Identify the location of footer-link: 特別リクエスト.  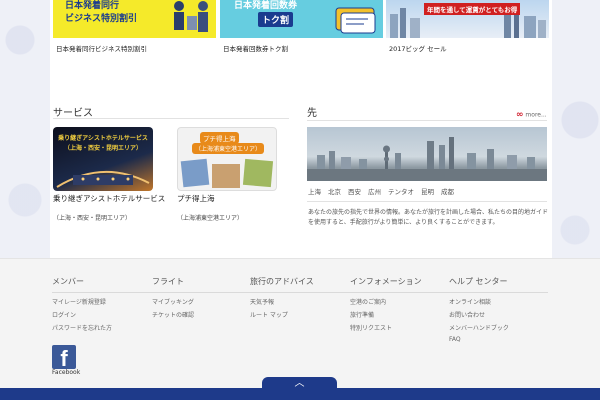
(386, 329).